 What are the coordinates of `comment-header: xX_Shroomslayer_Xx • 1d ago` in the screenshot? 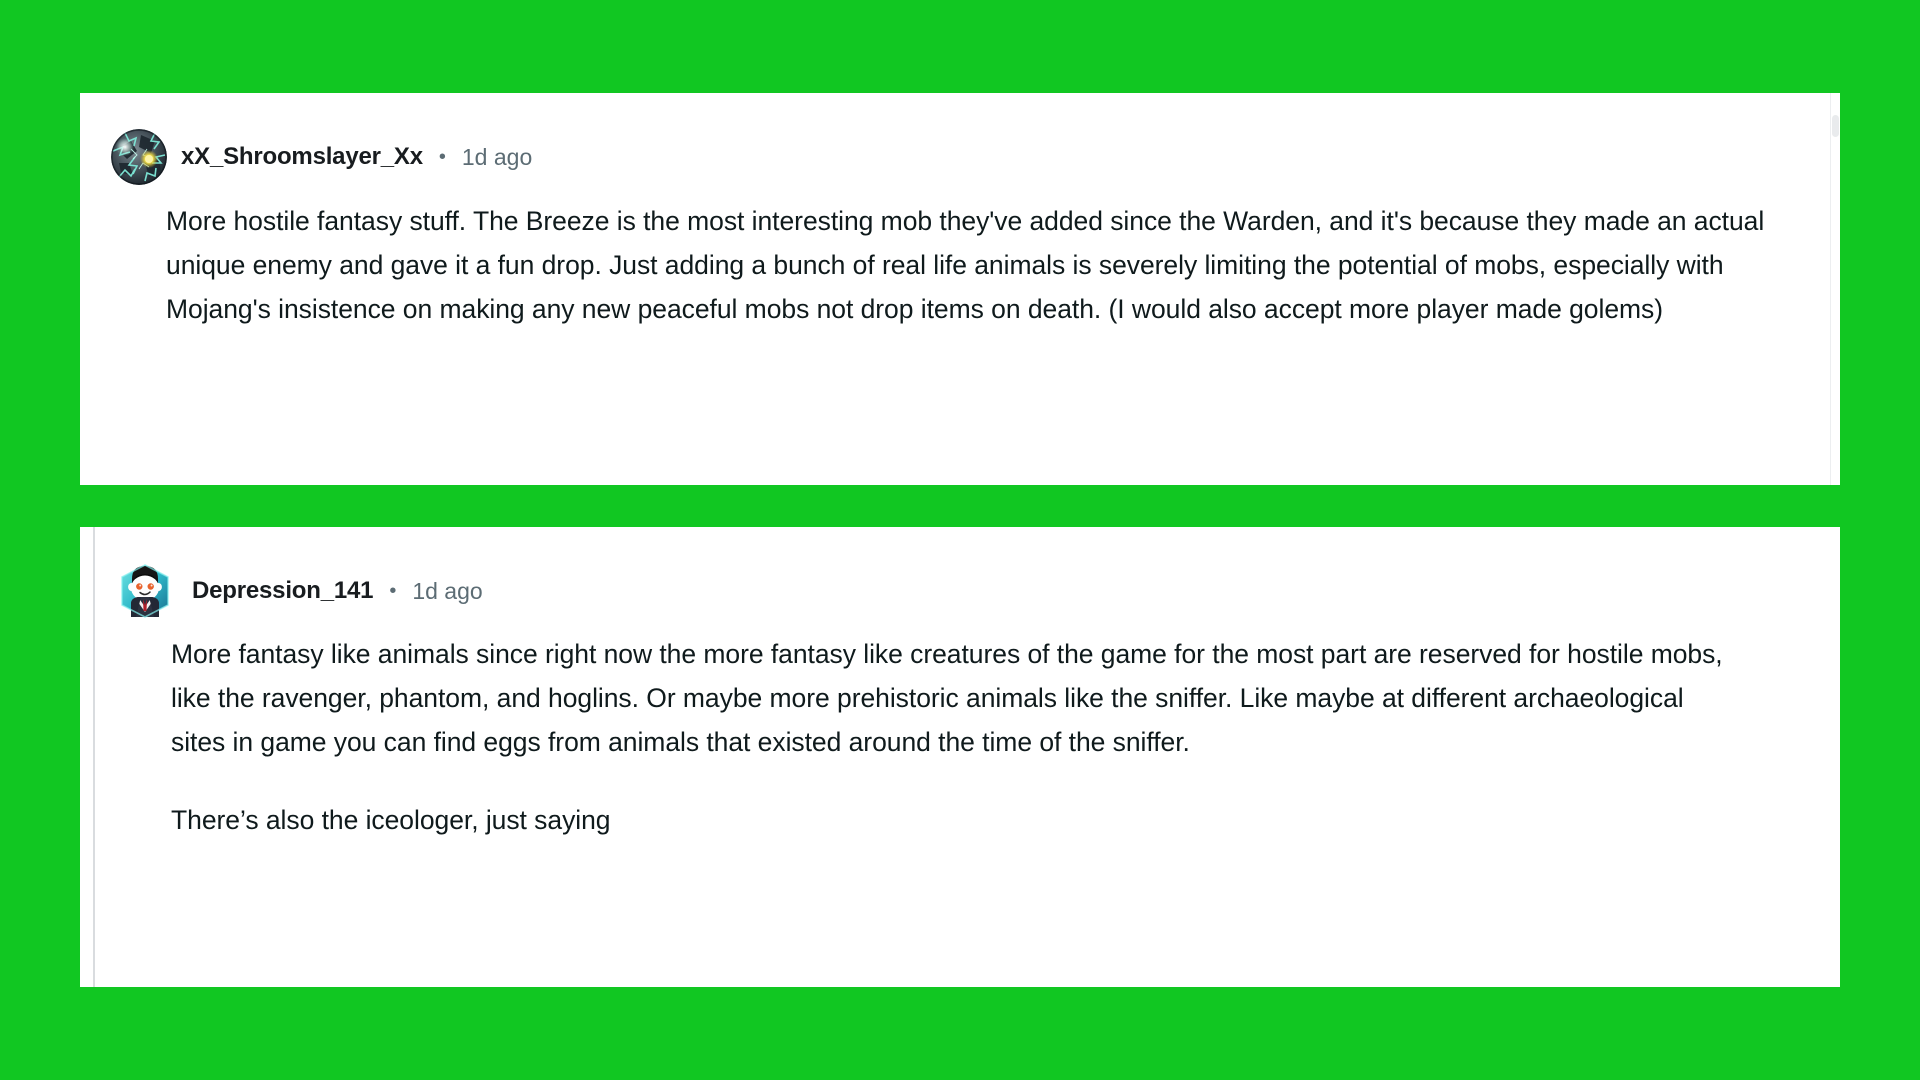 It's located at (321, 157).